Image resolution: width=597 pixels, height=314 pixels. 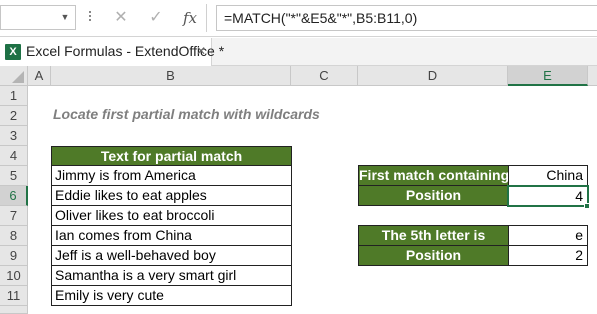 I want to click on list-item: Jeff is a well-behaved boy, so click(x=171, y=255).